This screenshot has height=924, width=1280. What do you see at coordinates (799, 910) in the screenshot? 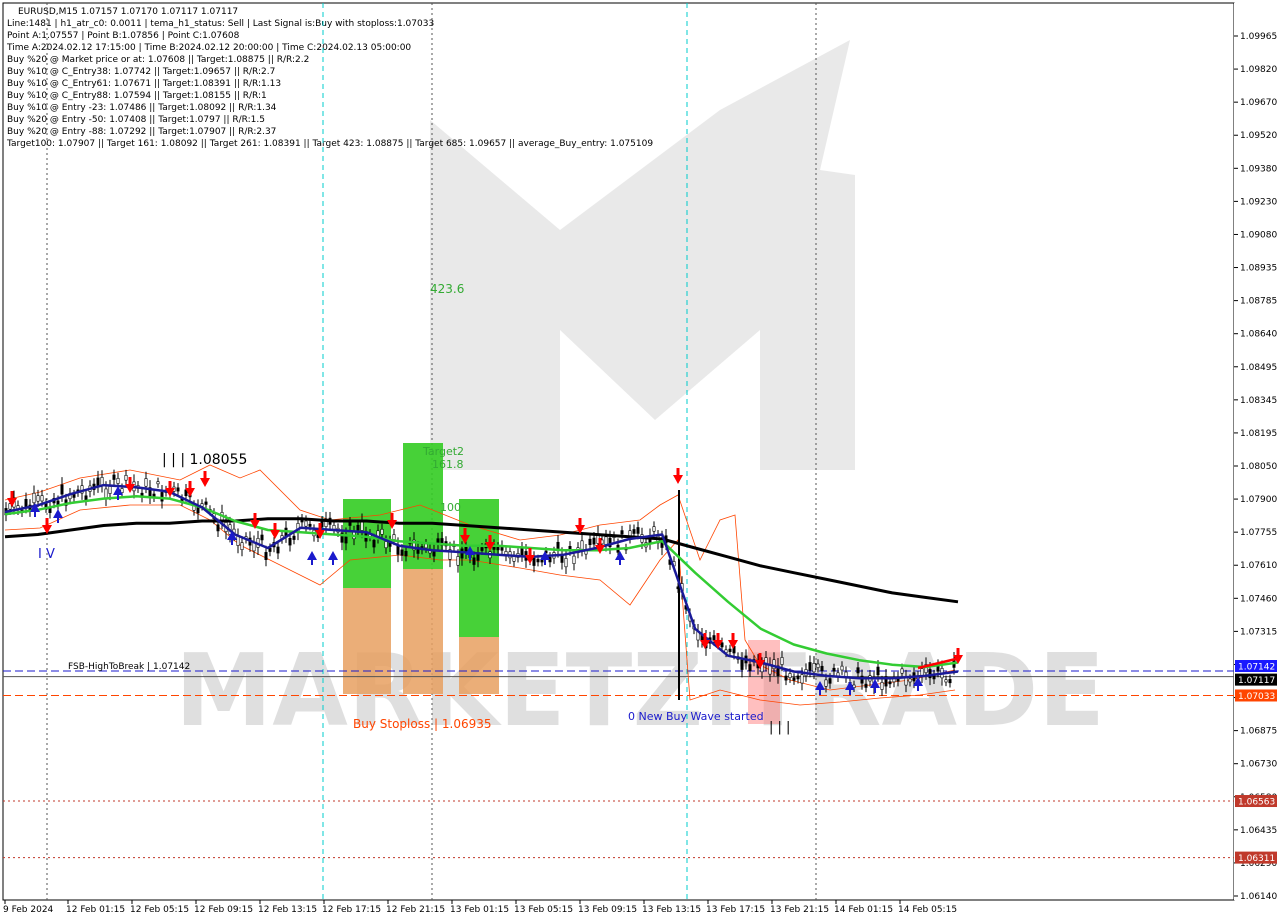
I see `x-tick-label: 13 Feb 21:15` at bounding box center [799, 910].